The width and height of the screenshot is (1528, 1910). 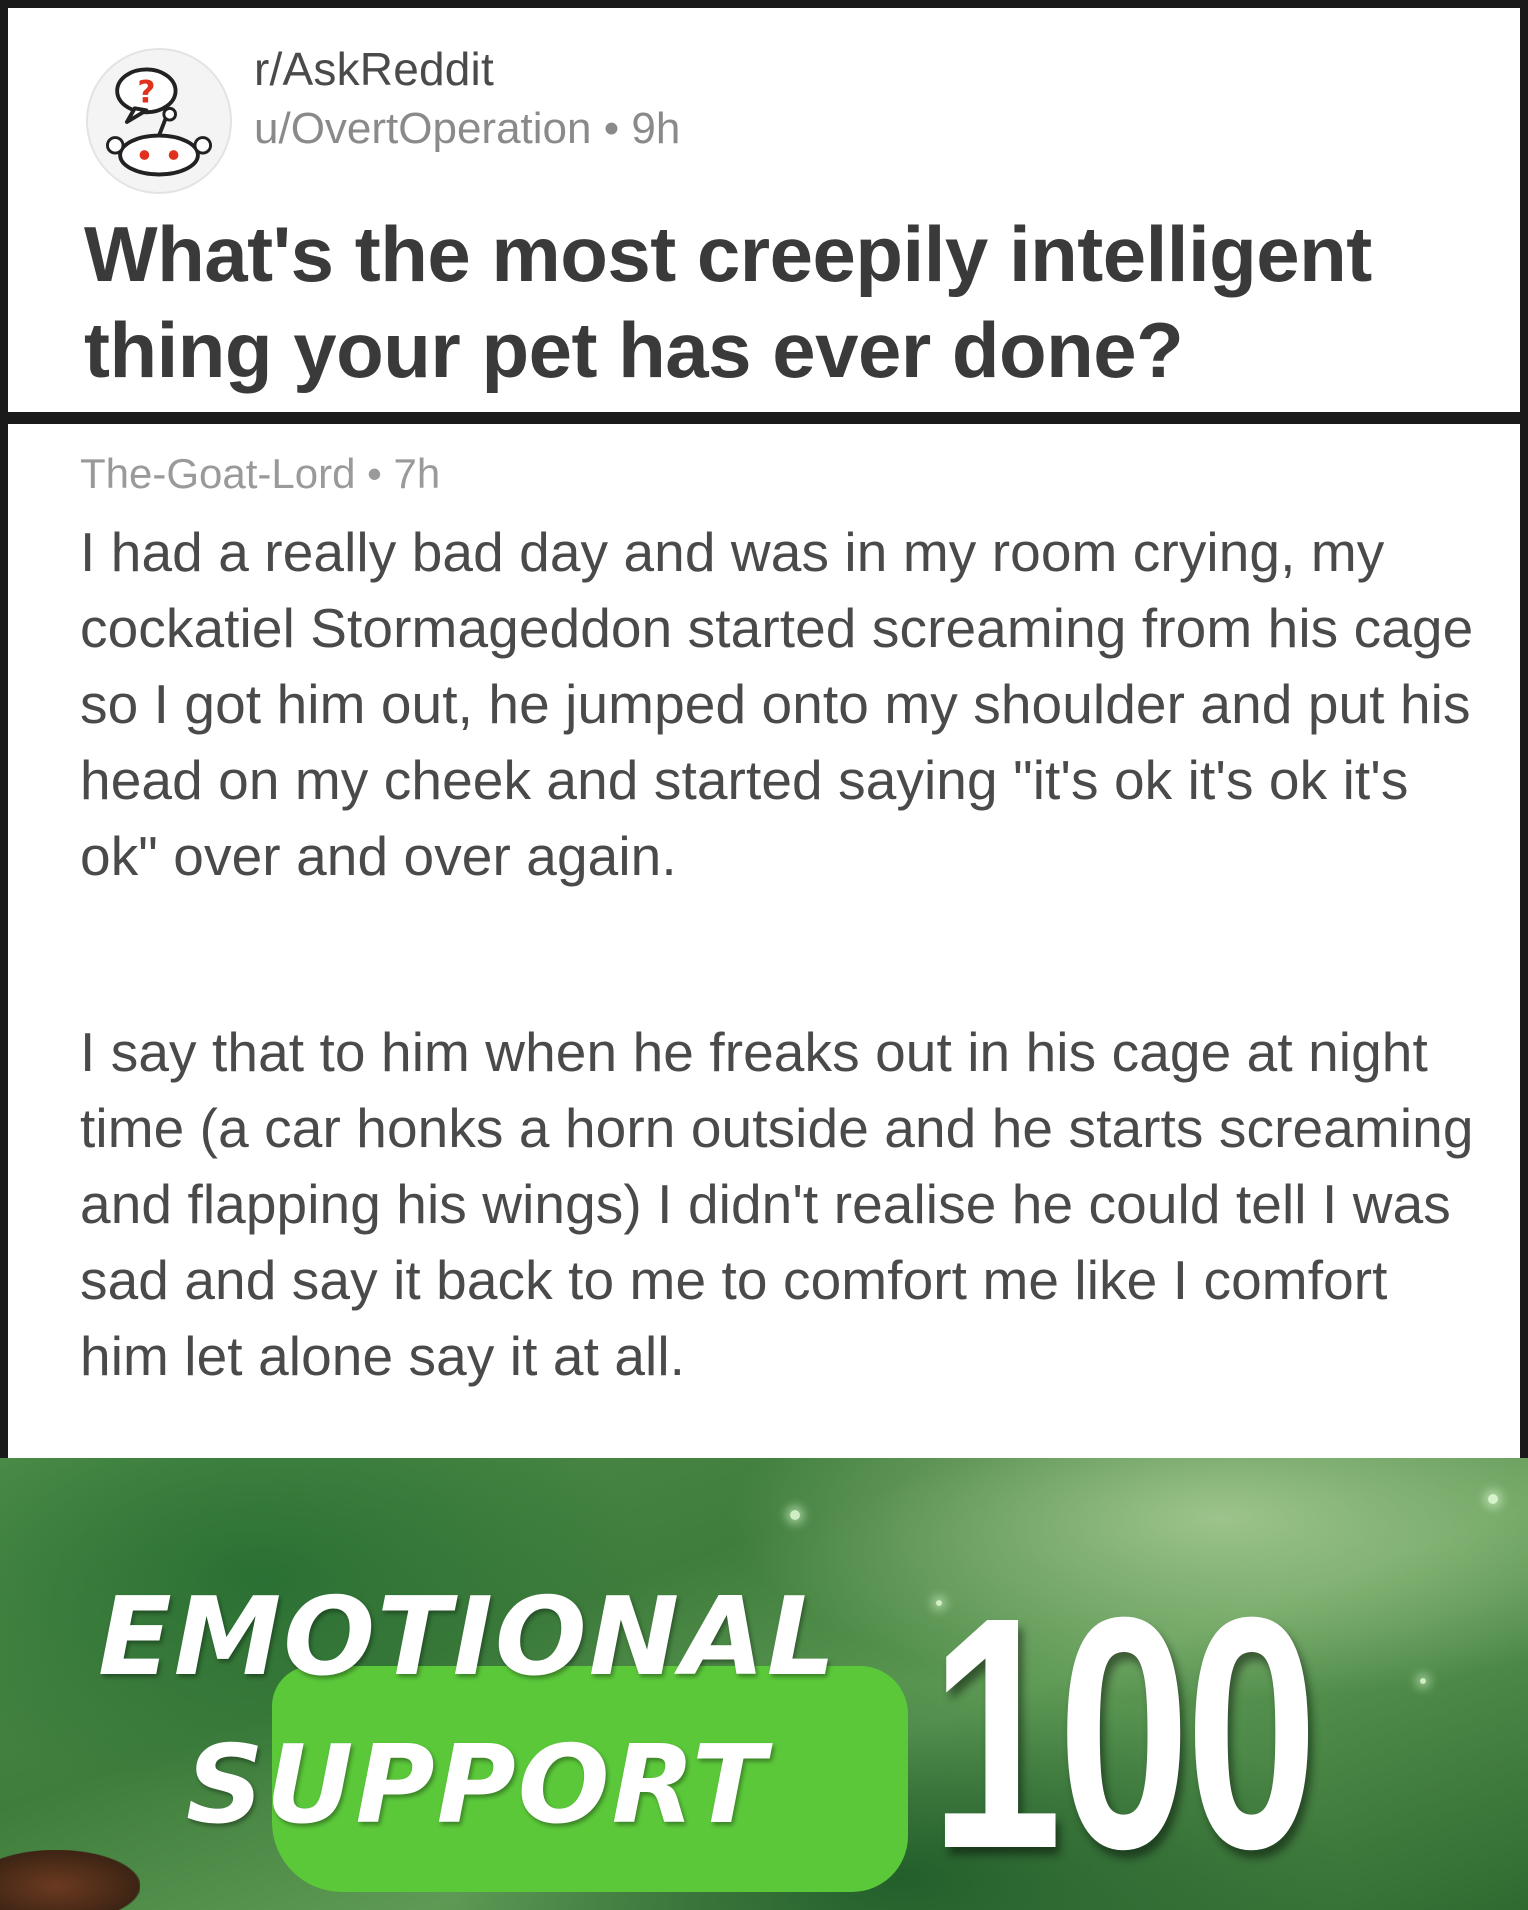 I want to click on askreddit-snoo-icon-graphic: ?, so click(x=159, y=121).